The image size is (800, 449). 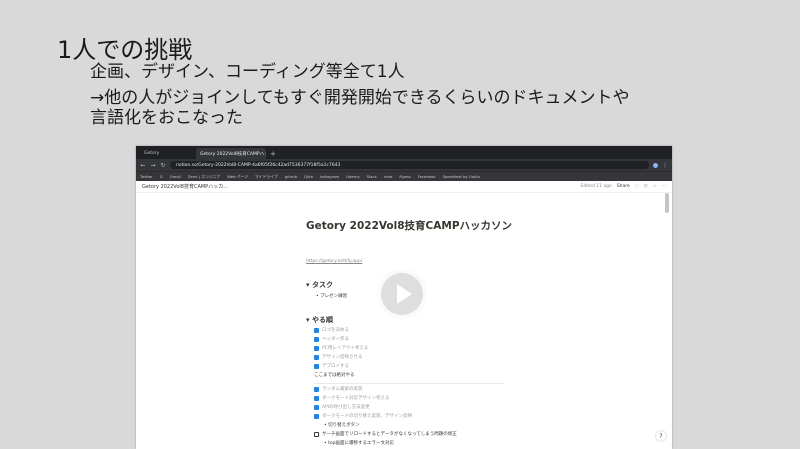 What do you see at coordinates (356, 398) in the screenshot?
I see `todo-label: ダークモード対応デザイン考える` at bounding box center [356, 398].